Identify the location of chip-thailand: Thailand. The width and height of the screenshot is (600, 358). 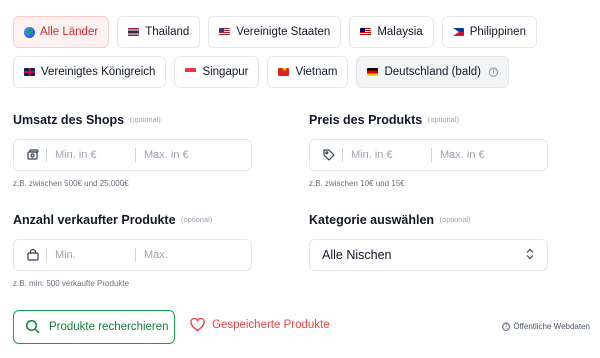
(159, 32).